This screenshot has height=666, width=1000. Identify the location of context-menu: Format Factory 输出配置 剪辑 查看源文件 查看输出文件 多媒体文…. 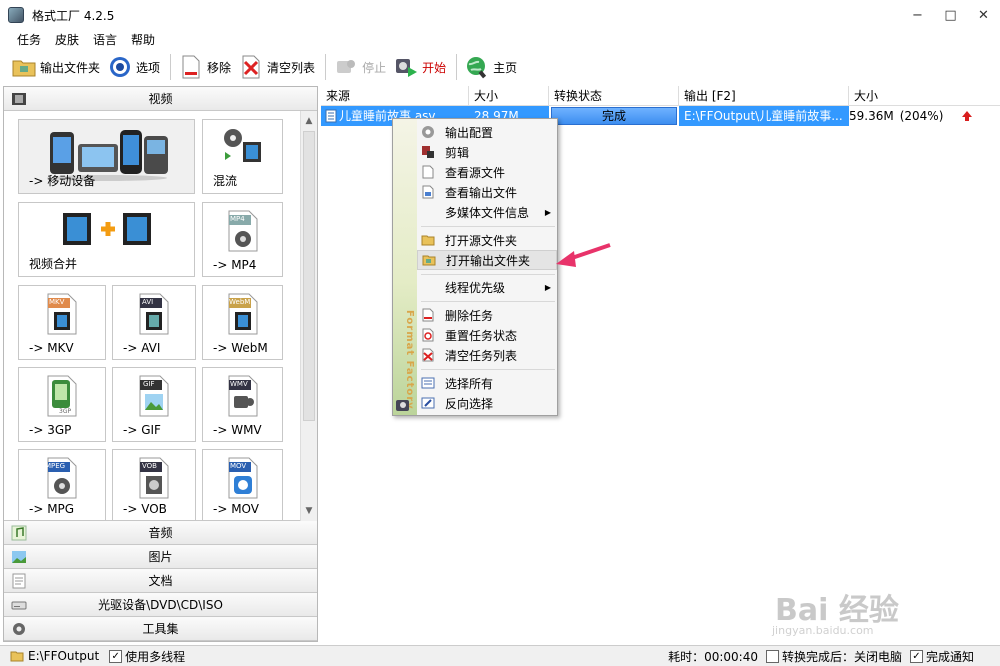
(475, 267).